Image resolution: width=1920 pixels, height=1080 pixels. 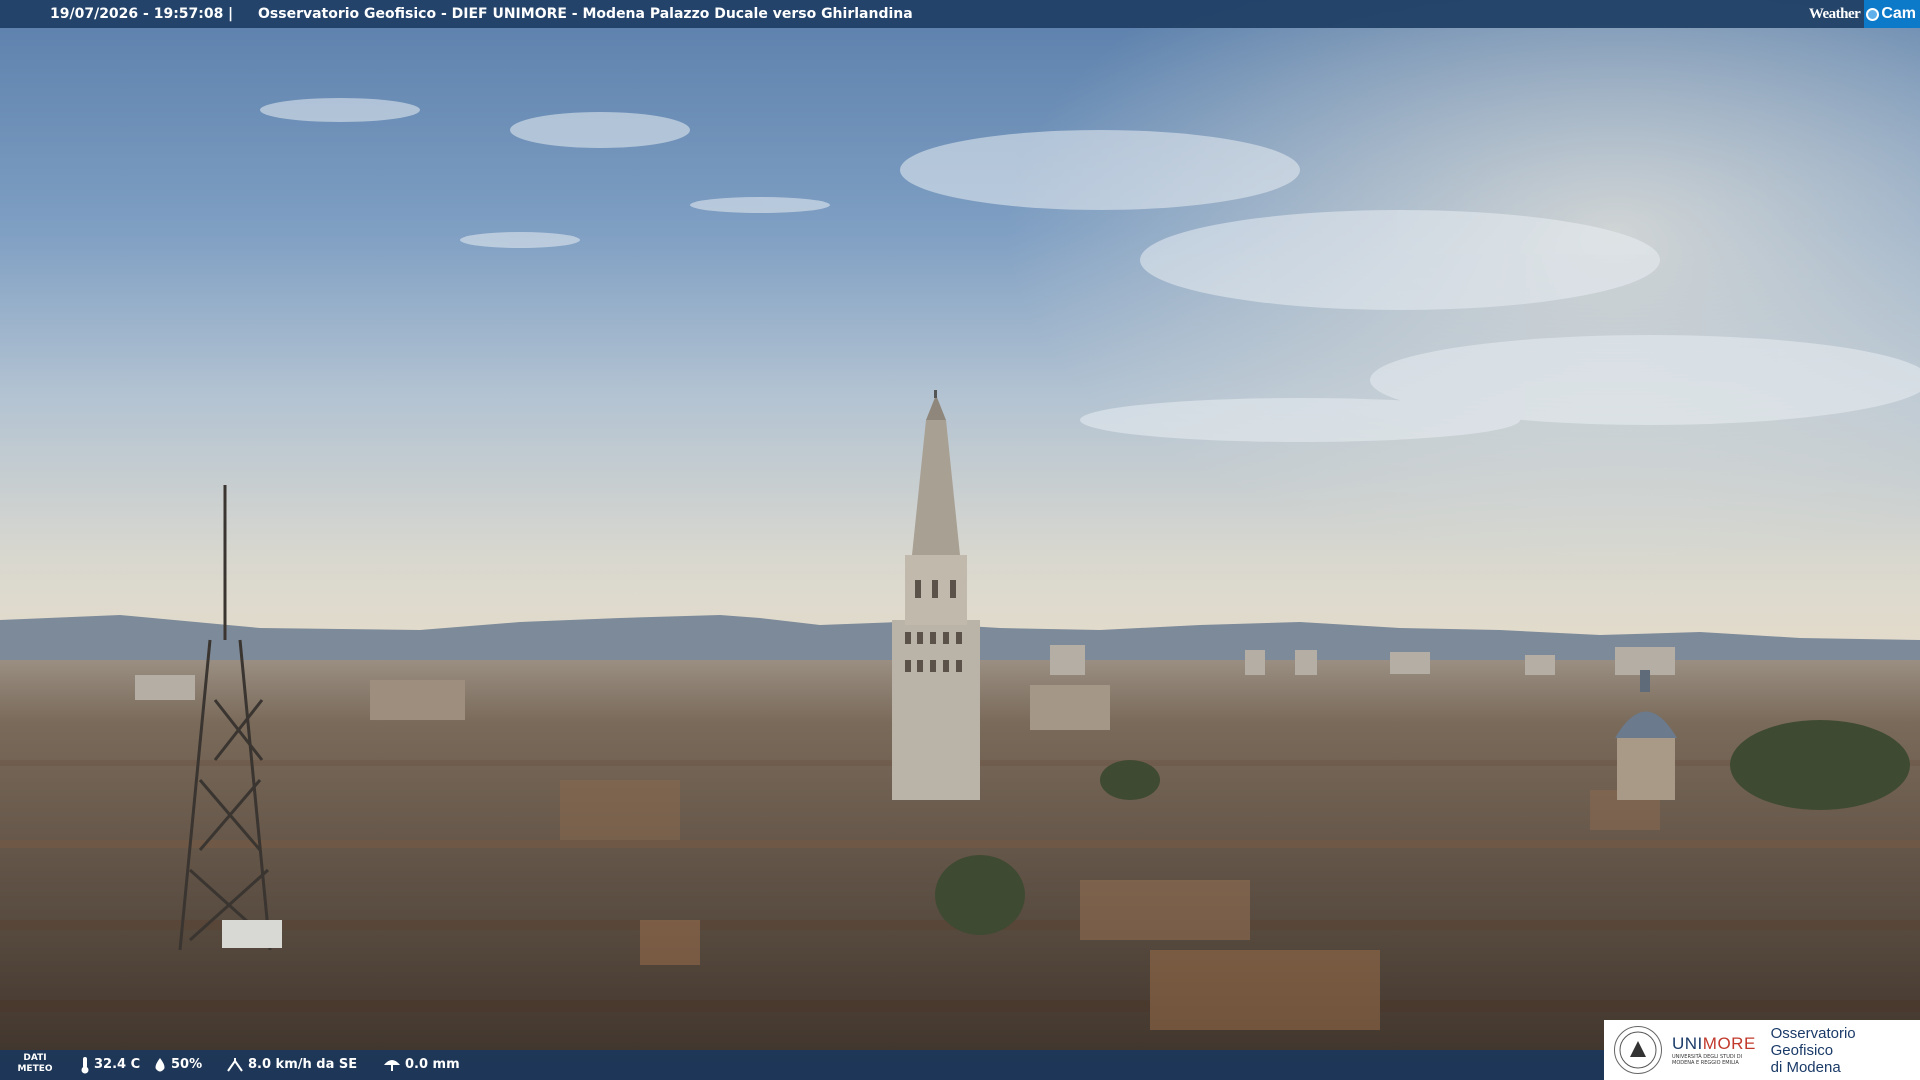 What do you see at coordinates (137, 14) in the screenshot?
I see `timestamp: 19/07/2026 - 19:57:08` at bounding box center [137, 14].